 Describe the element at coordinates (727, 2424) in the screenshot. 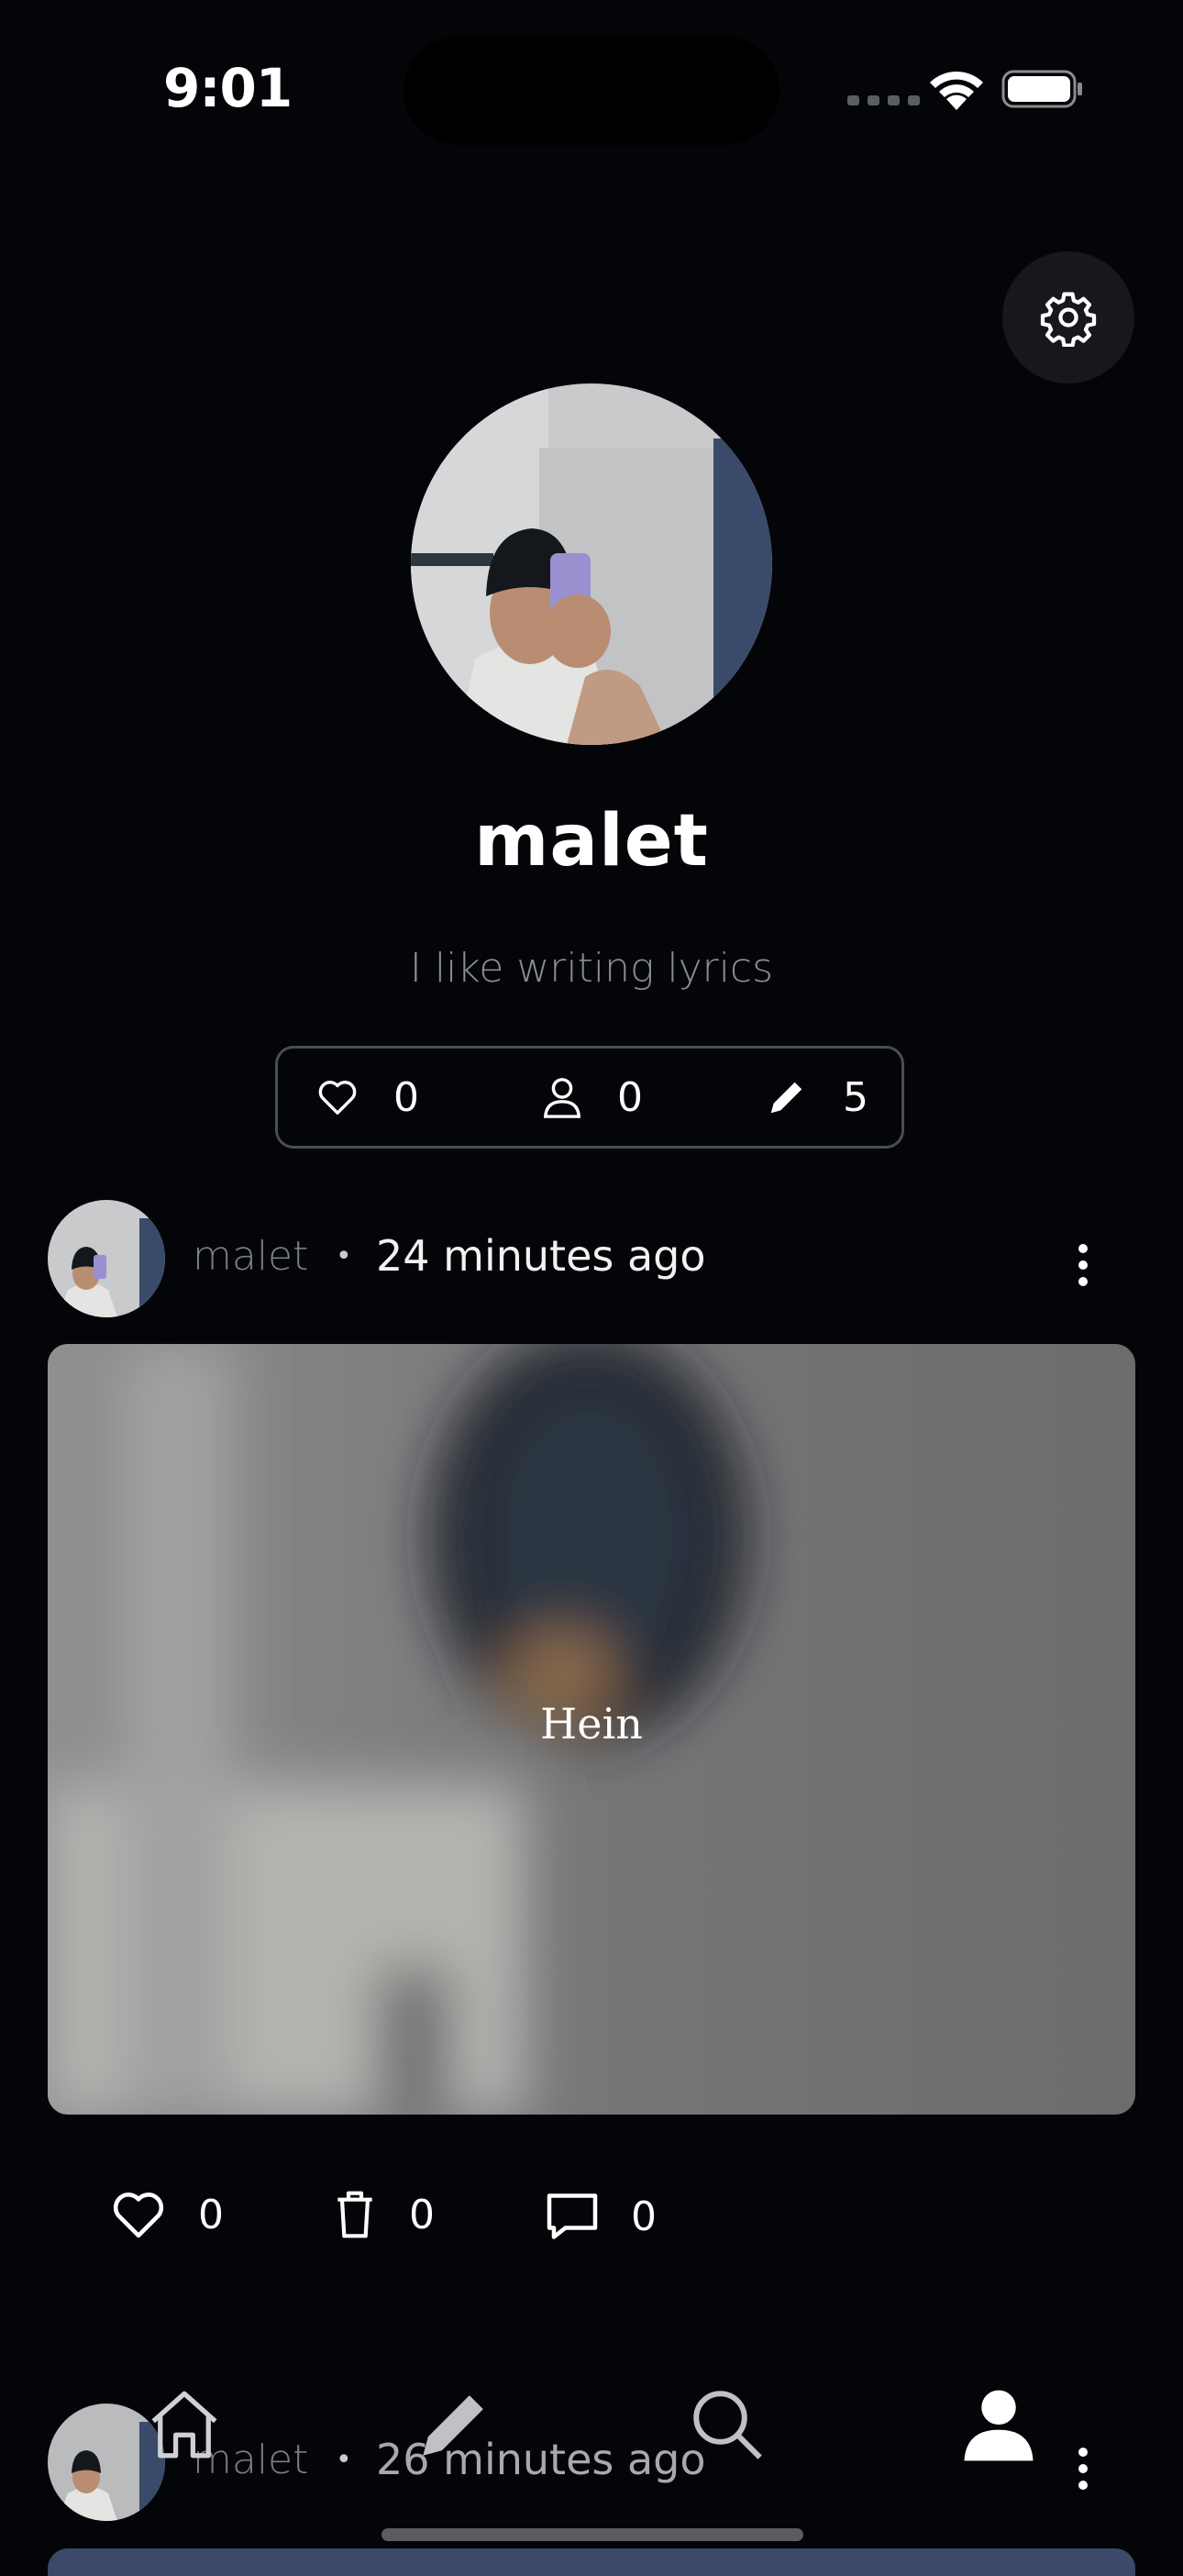

I see `nav-search-icon` at that location.